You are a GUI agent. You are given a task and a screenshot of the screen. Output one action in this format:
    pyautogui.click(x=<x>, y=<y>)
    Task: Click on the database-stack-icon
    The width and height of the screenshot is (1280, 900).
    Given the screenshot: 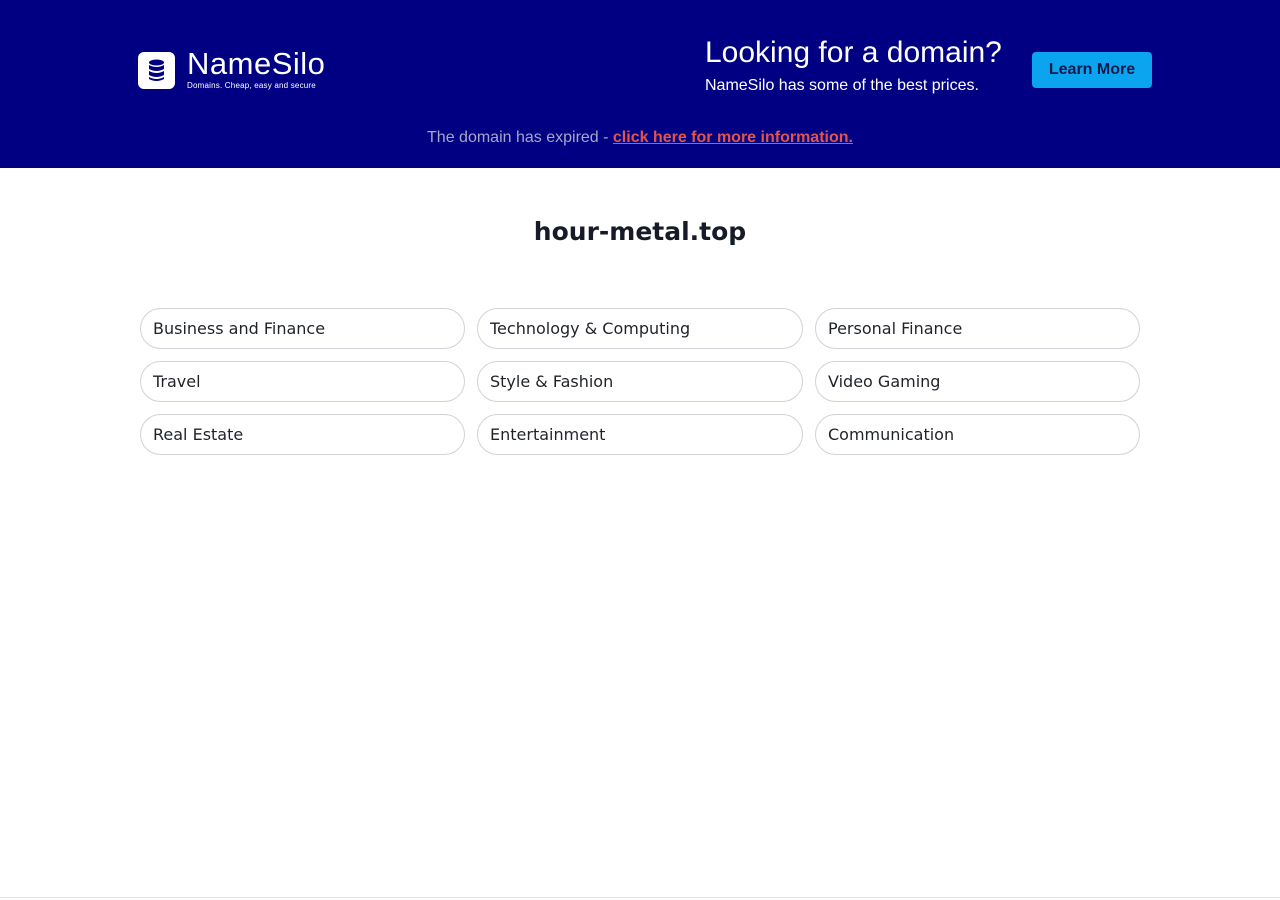 What is the action you would take?
    pyautogui.click(x=156, y=70)
    